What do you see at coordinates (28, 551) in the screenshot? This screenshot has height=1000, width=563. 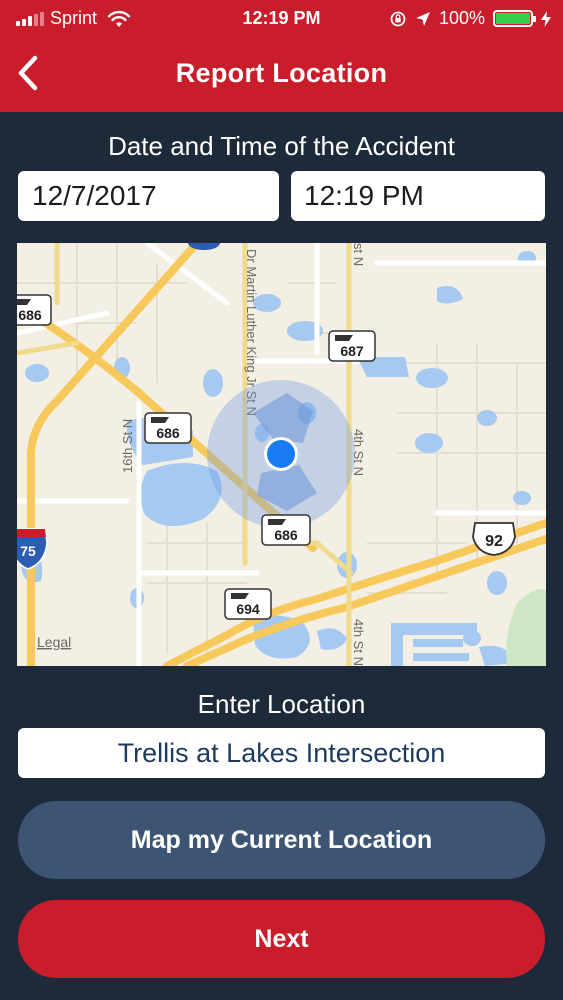 I see `svg-text: 75` at bounding box center [28, 551].